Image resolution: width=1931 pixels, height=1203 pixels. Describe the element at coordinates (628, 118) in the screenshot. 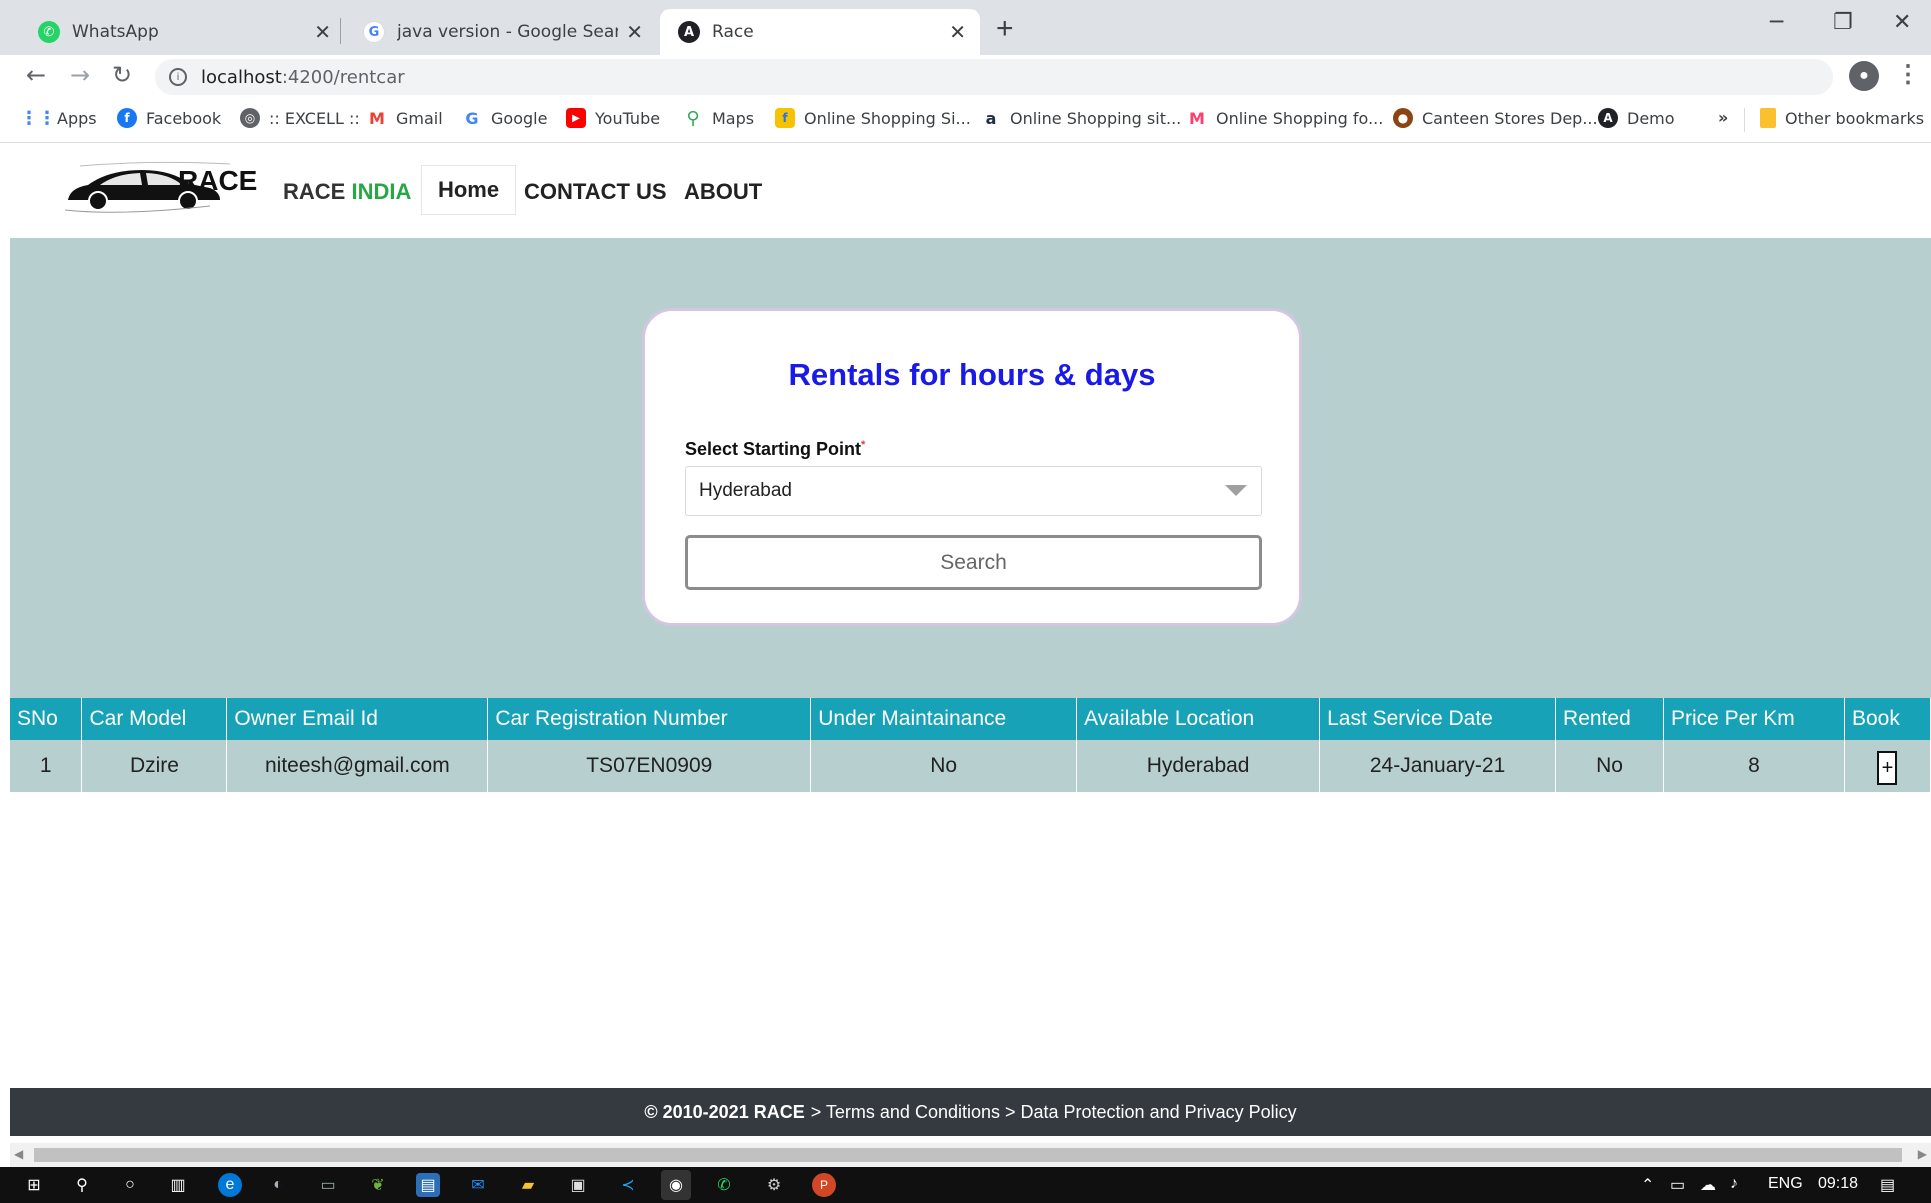

I see `bookmark-label: YouTube` at that location.